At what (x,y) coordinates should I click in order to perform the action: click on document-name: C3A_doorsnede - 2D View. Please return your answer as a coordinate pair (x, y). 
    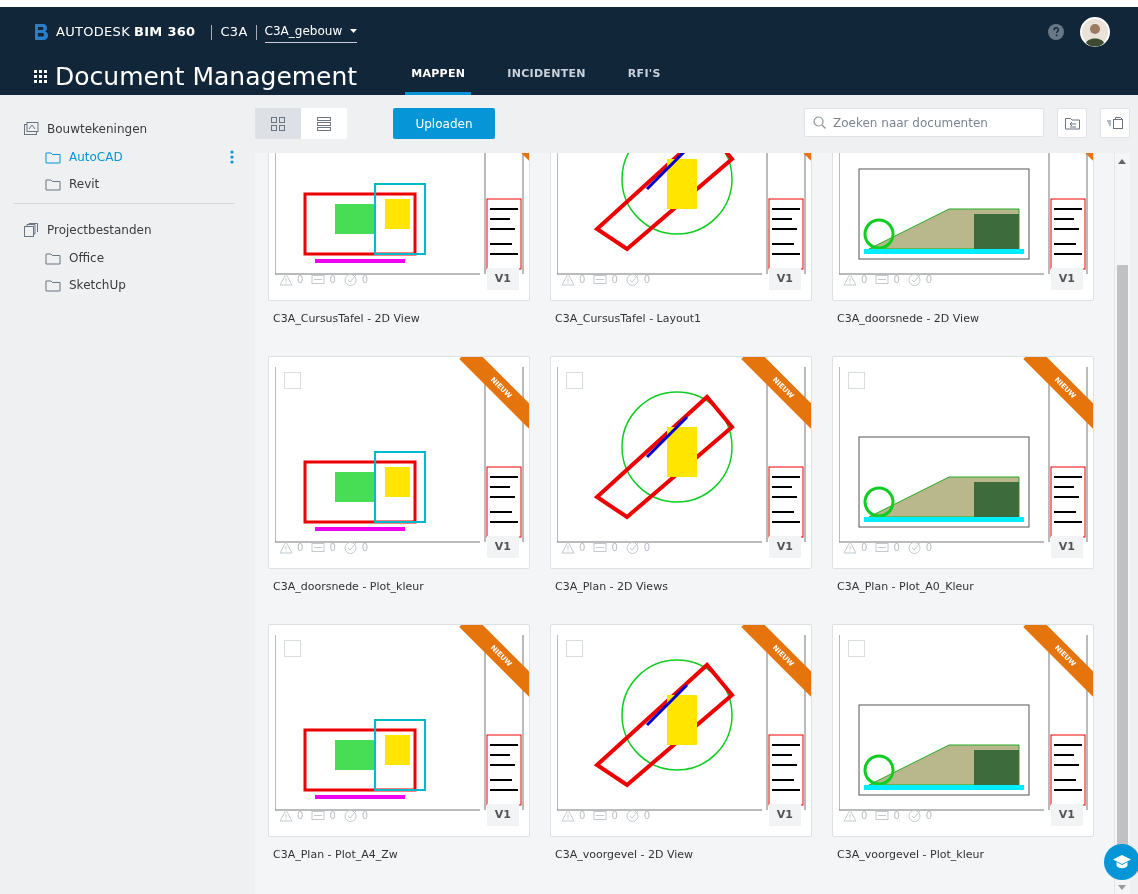
    Looking at the image, I should click on (963, 314).